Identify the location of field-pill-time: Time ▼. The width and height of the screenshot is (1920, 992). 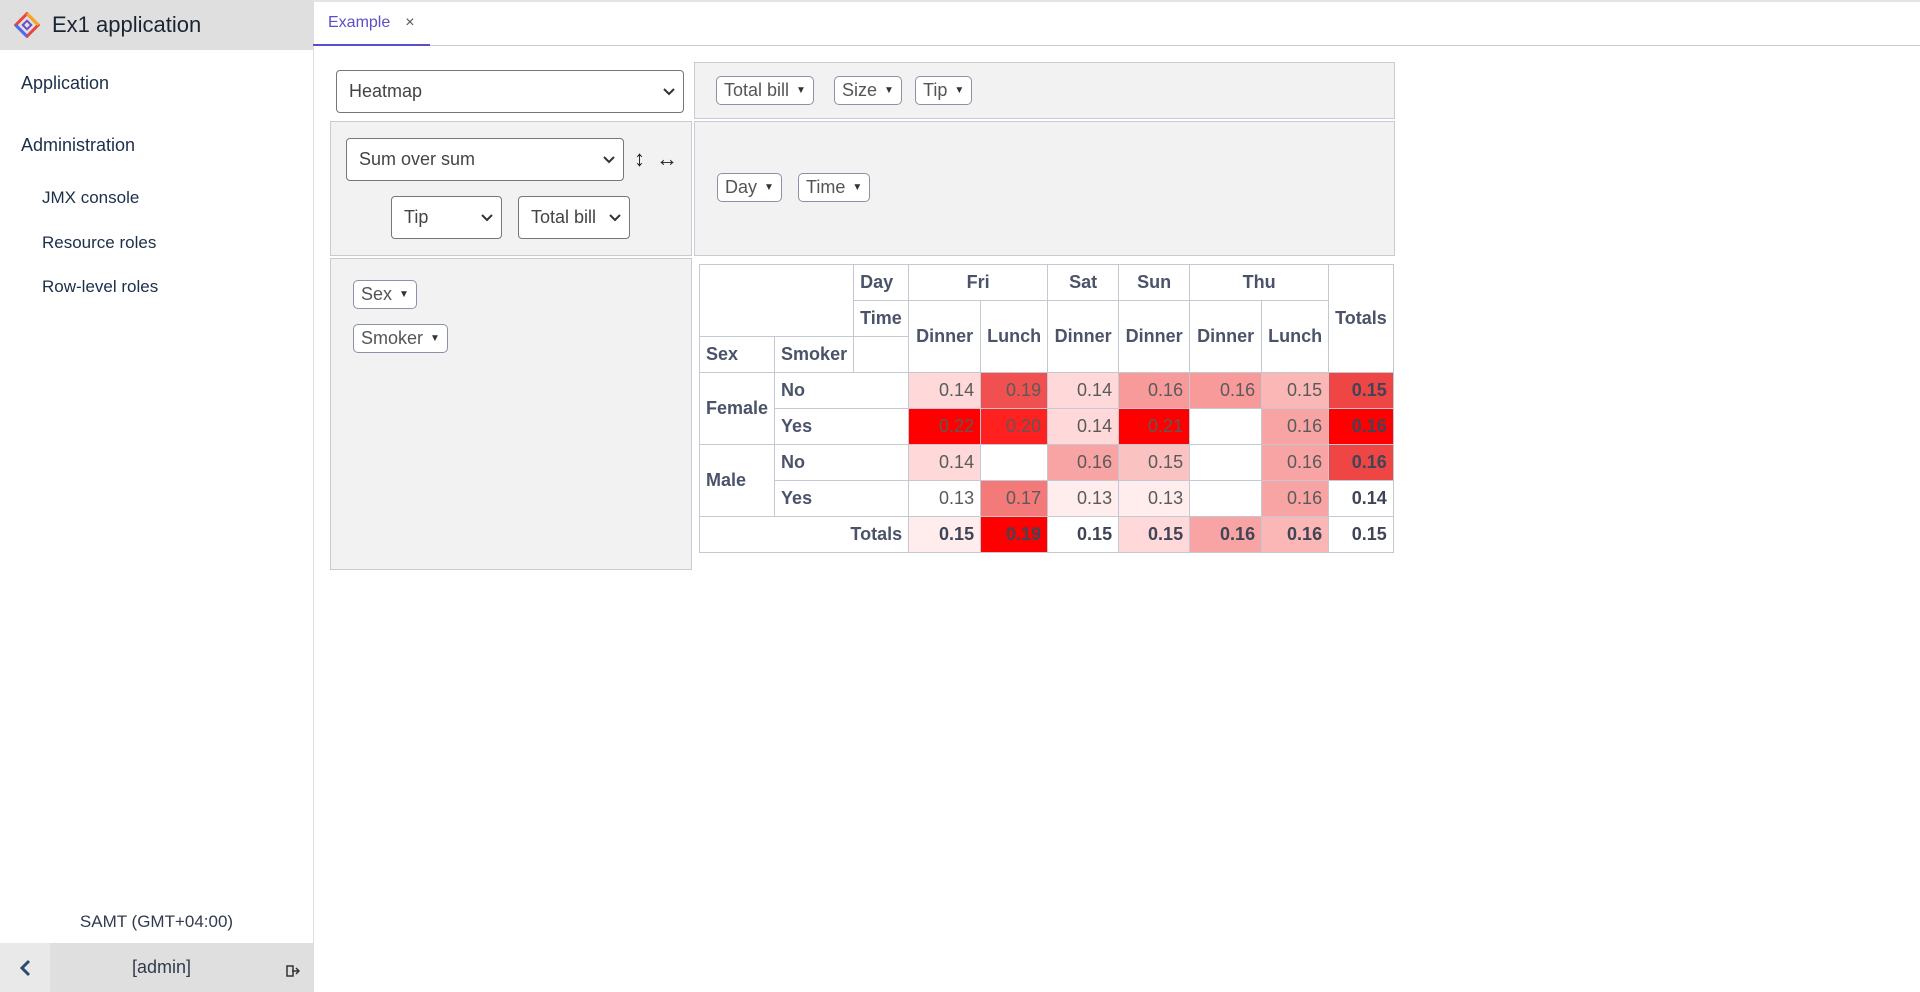
(834, 187).